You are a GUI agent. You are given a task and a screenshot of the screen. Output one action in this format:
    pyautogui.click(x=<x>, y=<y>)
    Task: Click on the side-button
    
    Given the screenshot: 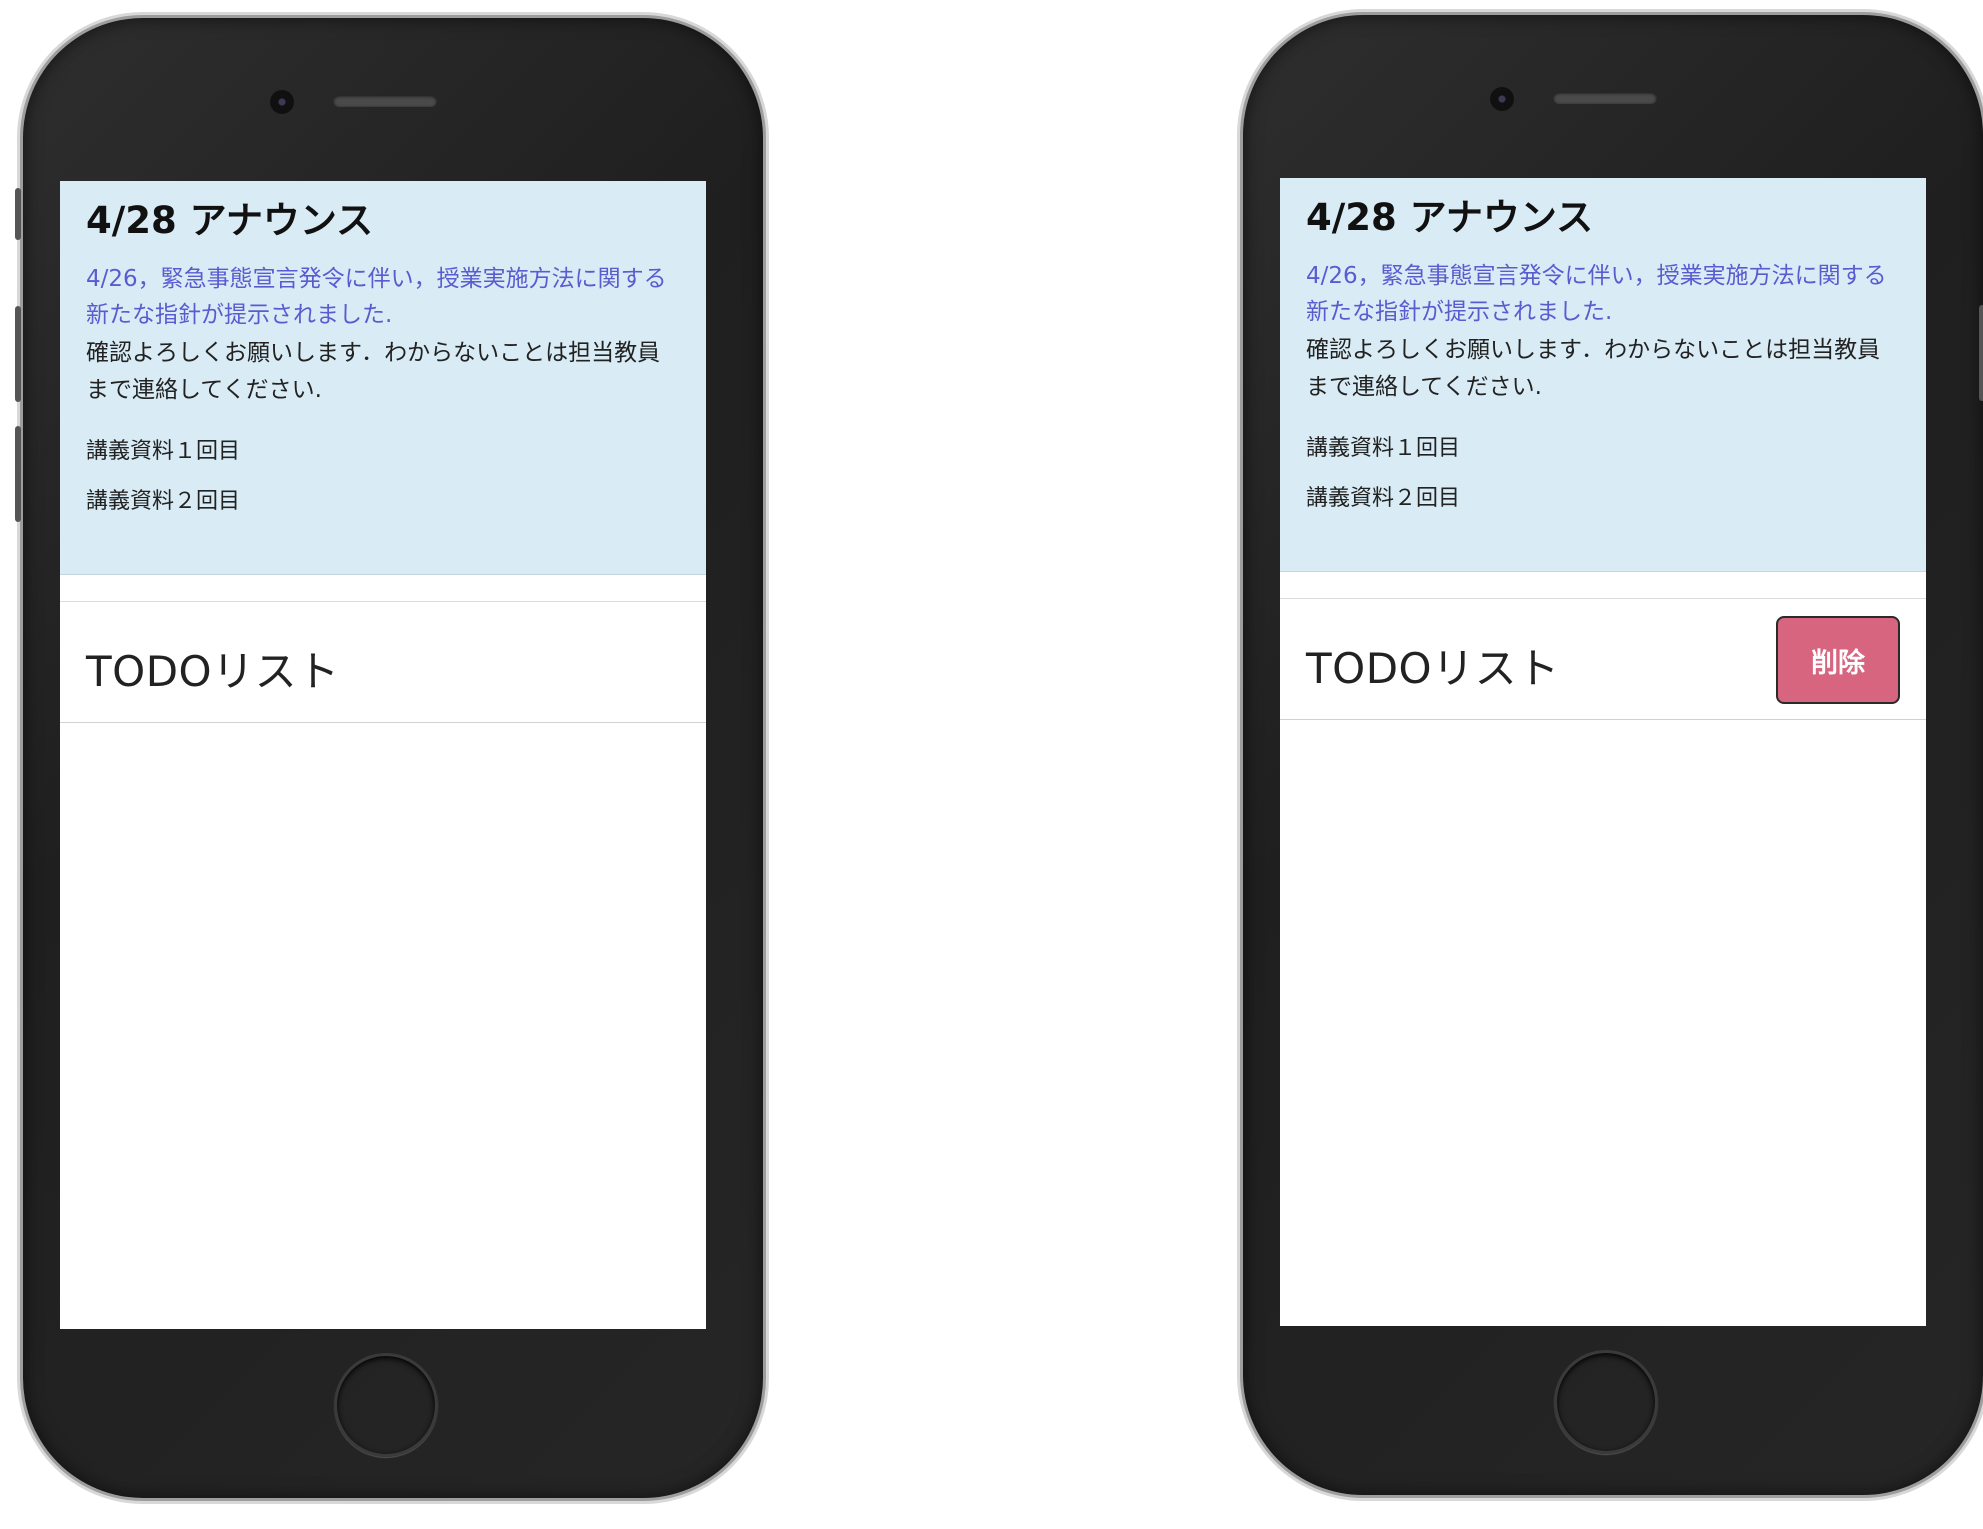 What is the action you would take?
    pyautogui.click(x=18, y=214)
    